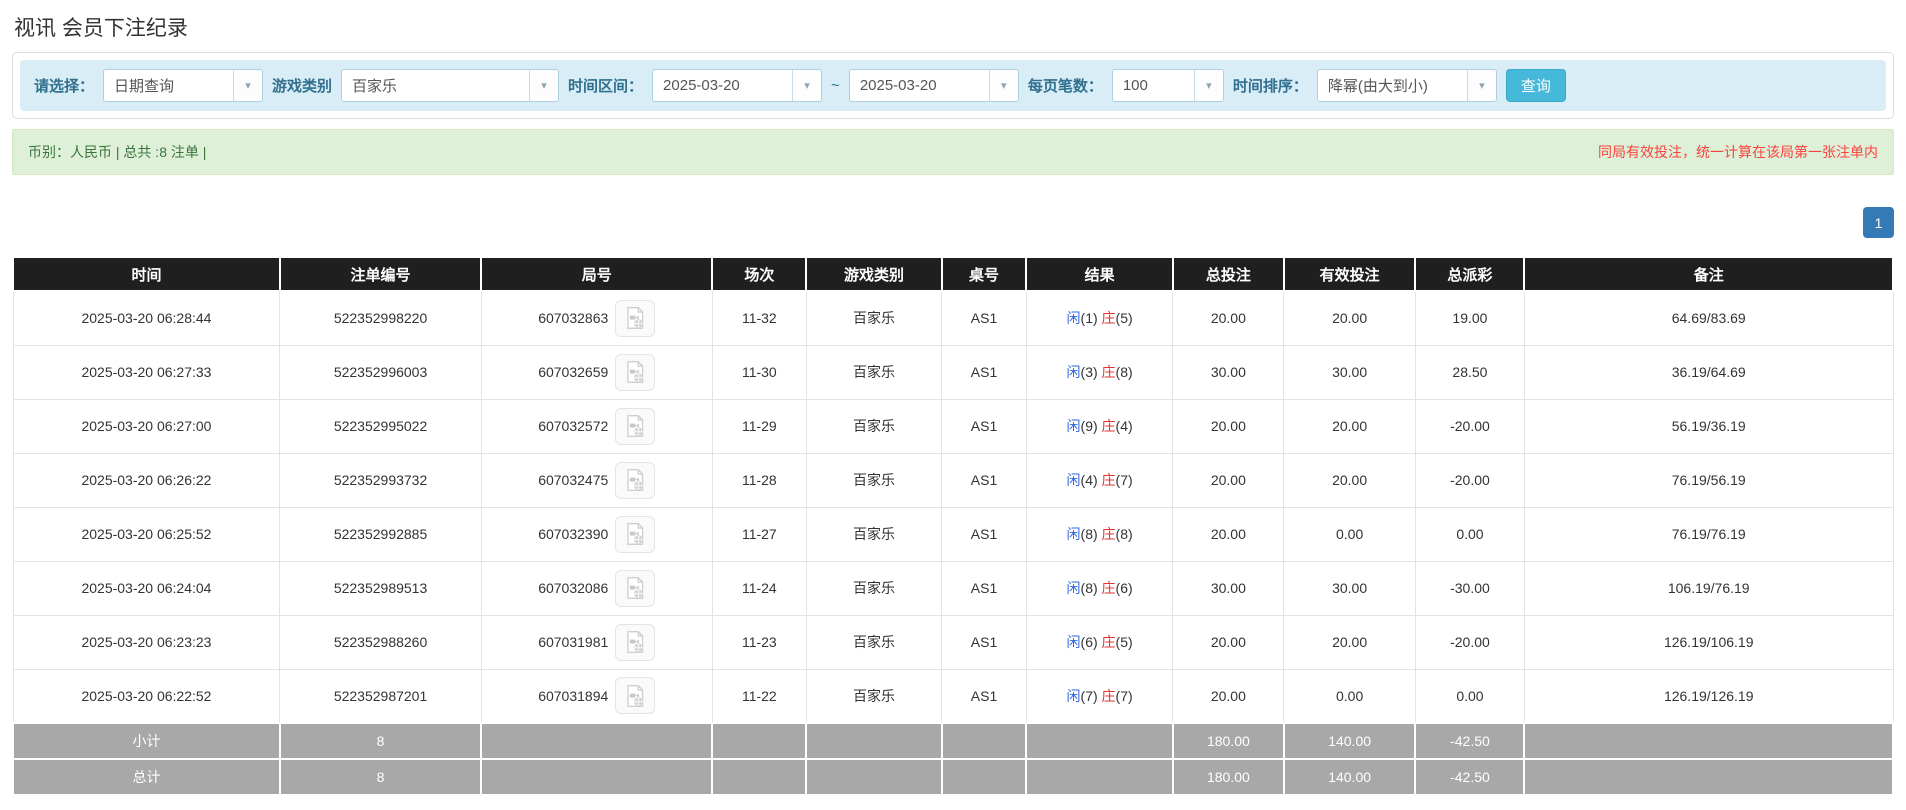 Image resolution: width=1906 pixels, height=810 pixels. I want to click on cell-session: 11-29, so click(759, 426).